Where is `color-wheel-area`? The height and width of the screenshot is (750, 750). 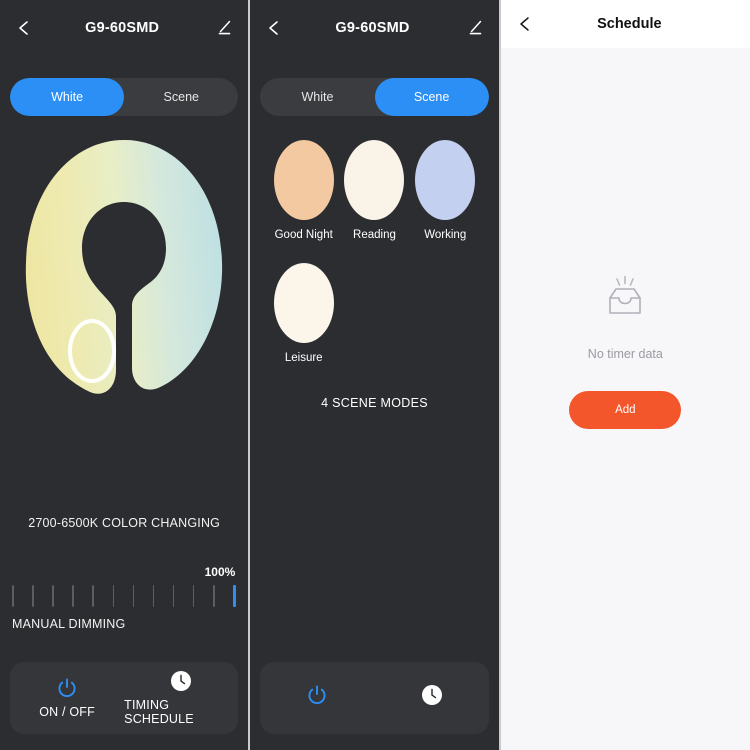
color-wheel-area is located at coordinates (124, 280).